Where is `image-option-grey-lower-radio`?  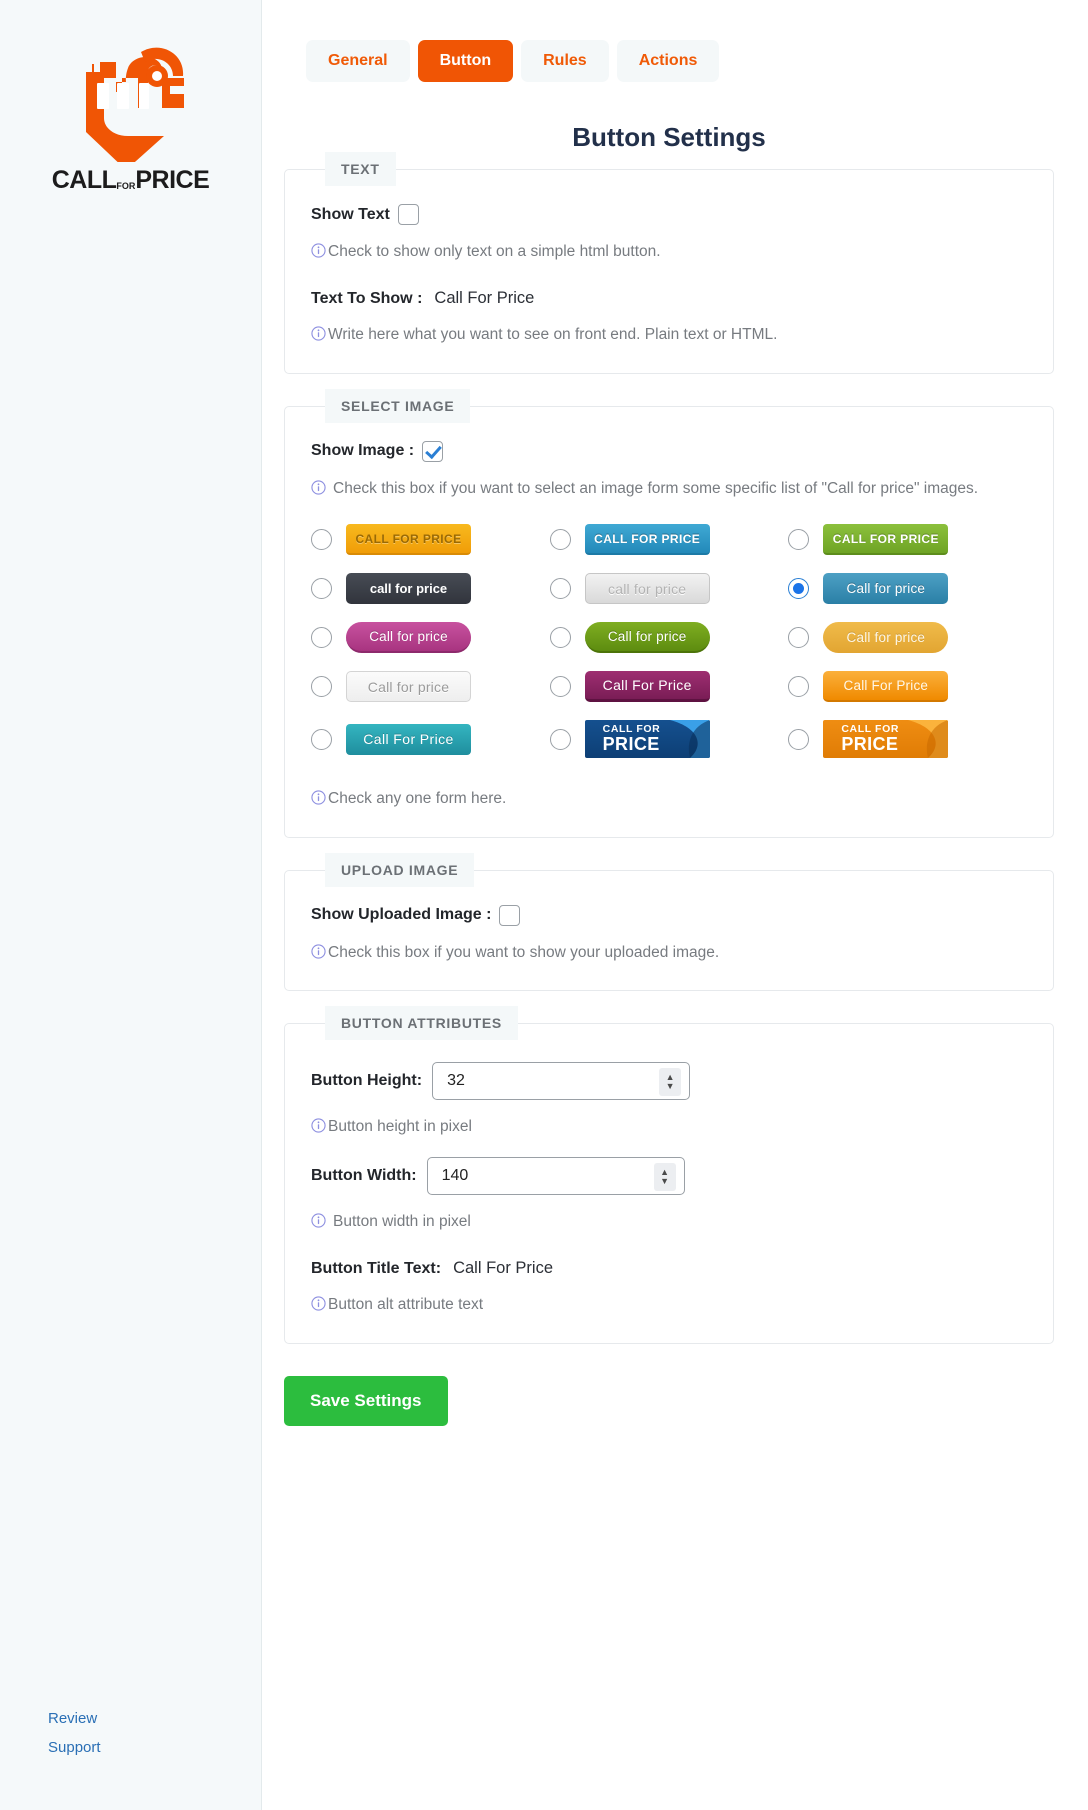 image-option-grey-lower-radio is located at coordinates (560, 589).